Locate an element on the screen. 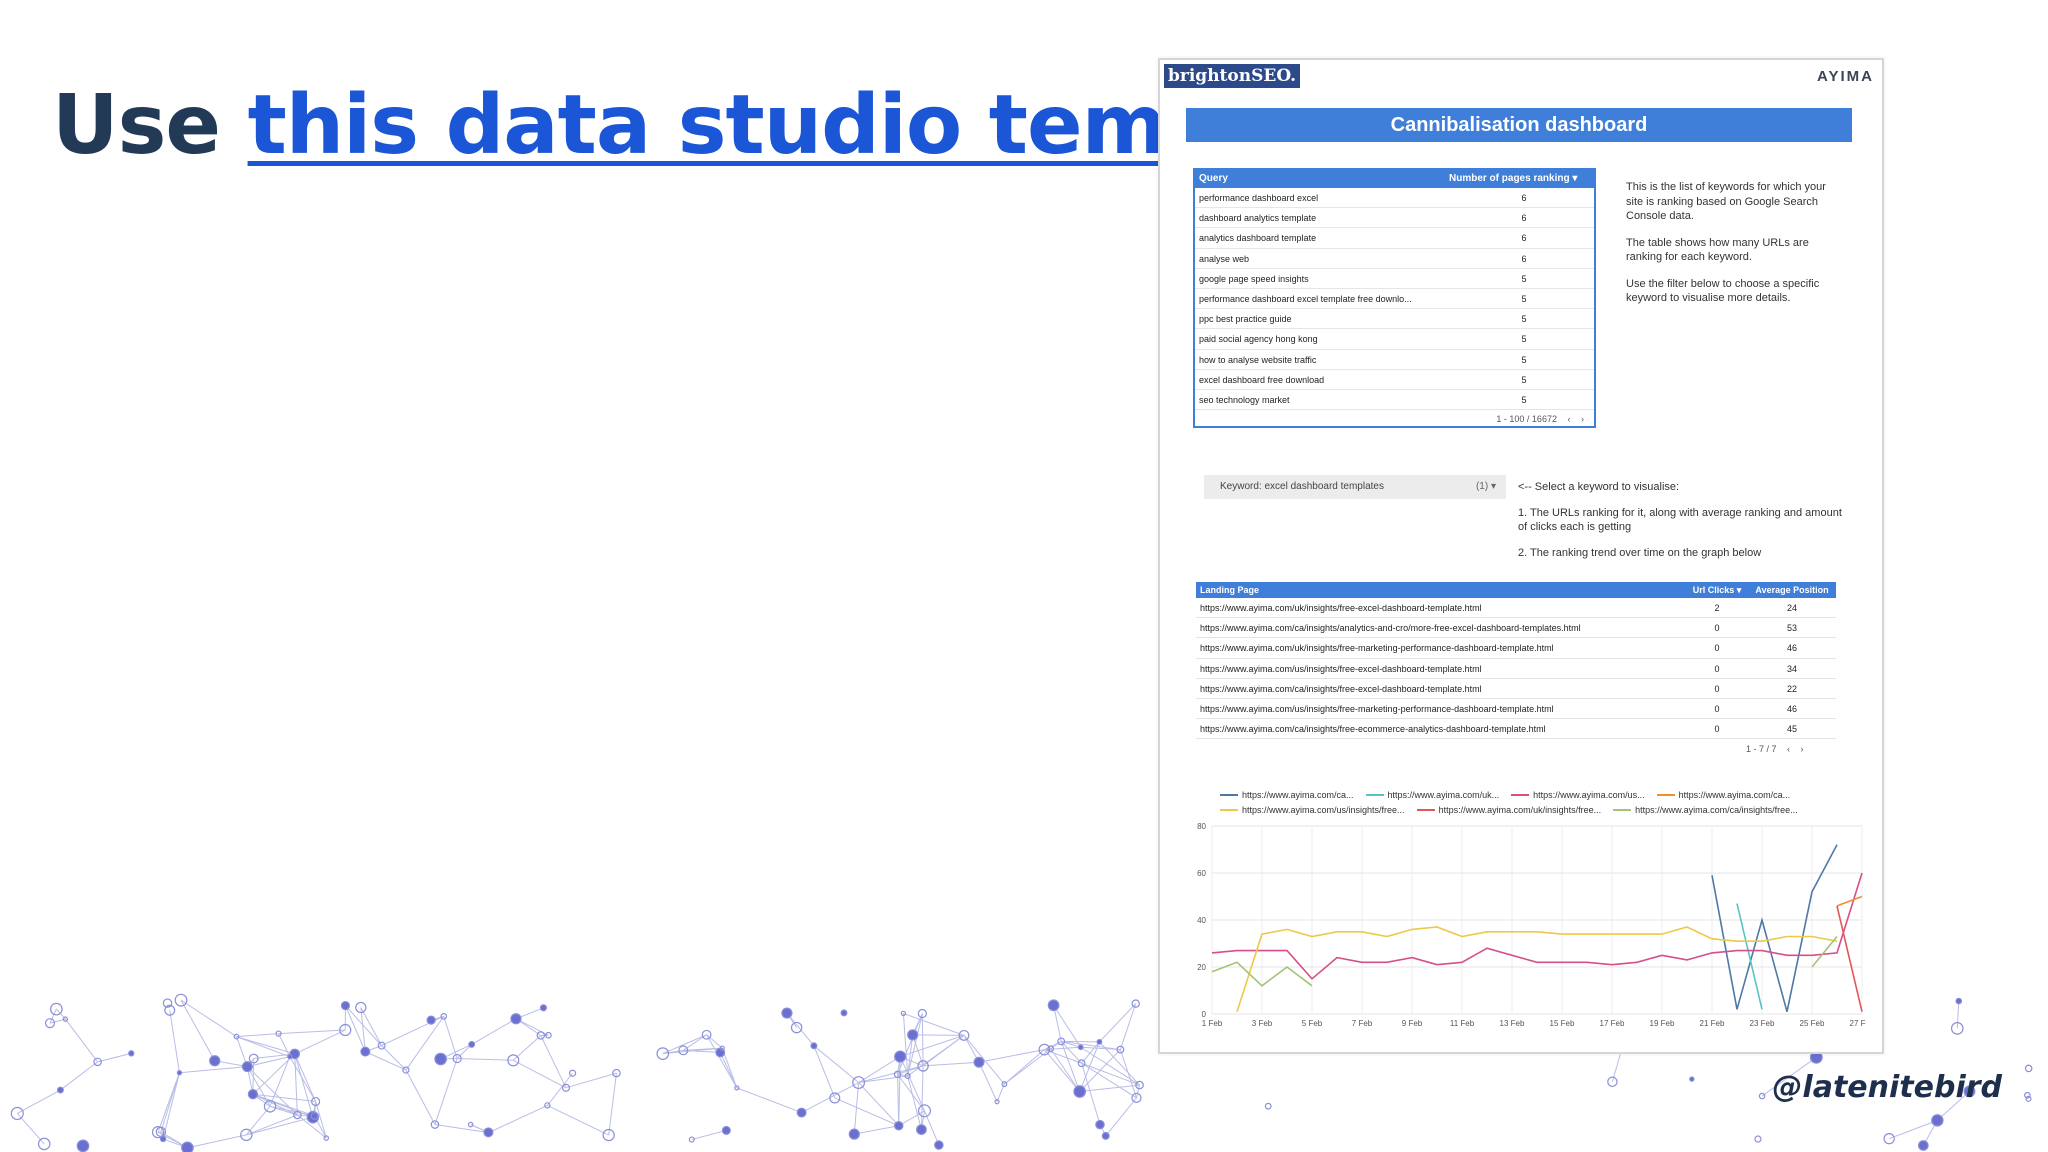 The height and width of the screenshot is (1152, 2048). query-table-row: performance dashboard excel 6 is located at coordinates (1394, 198).